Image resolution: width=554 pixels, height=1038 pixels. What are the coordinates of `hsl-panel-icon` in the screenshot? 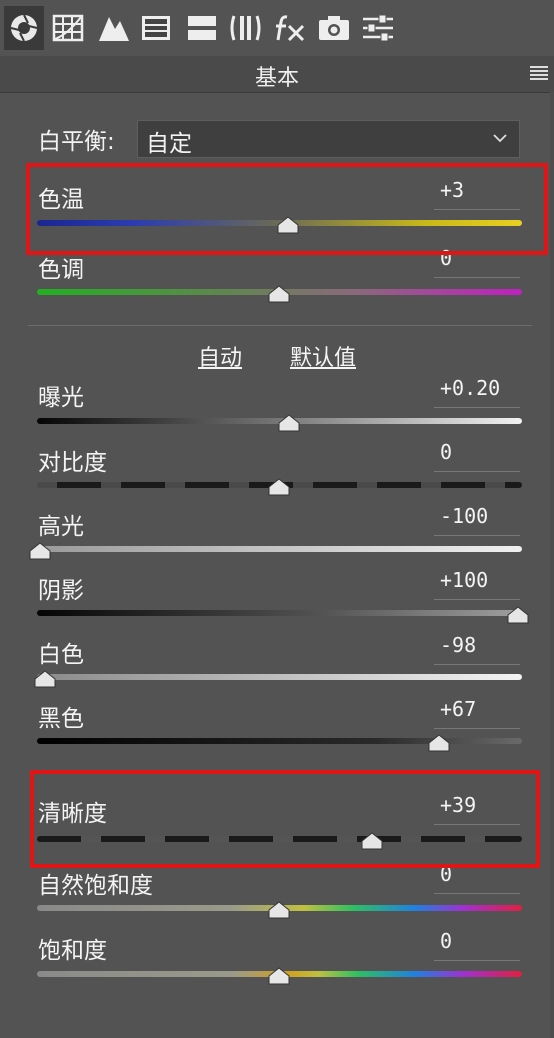 It's located at (156, 28).